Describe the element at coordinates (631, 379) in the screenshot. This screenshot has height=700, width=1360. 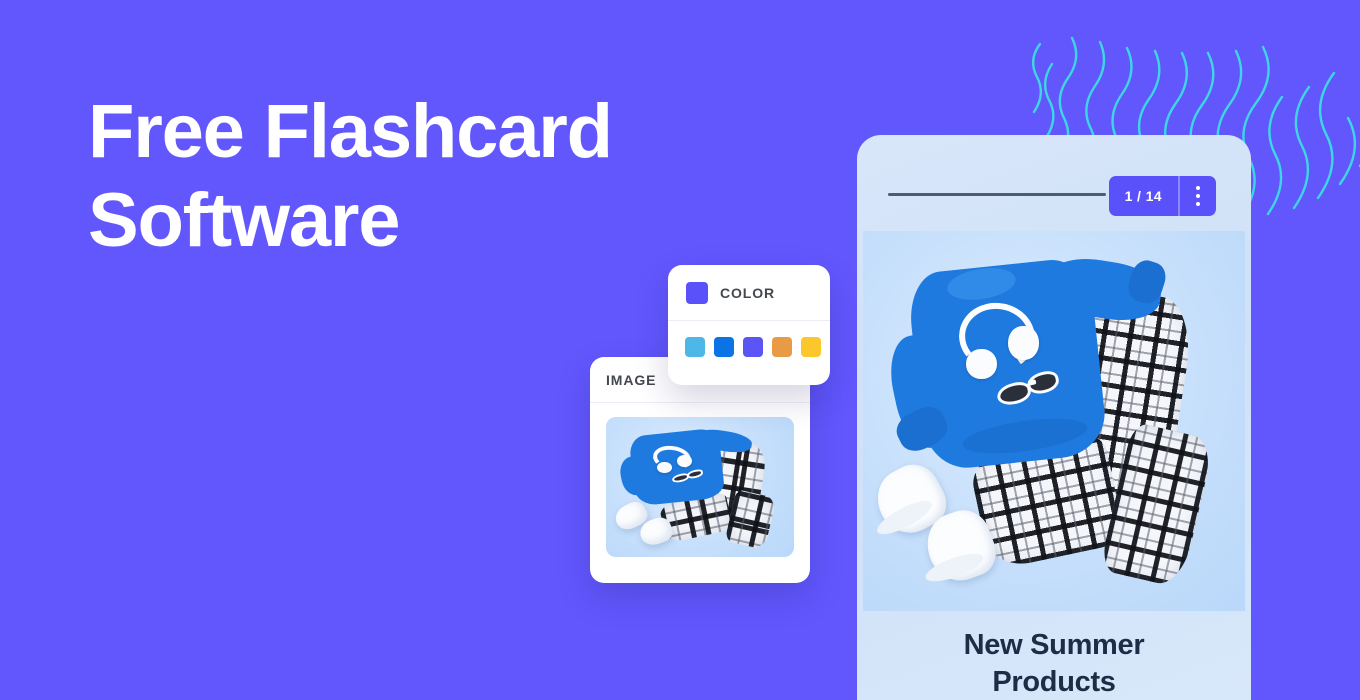
I see `image-panel-title: IMAGE` at that location.